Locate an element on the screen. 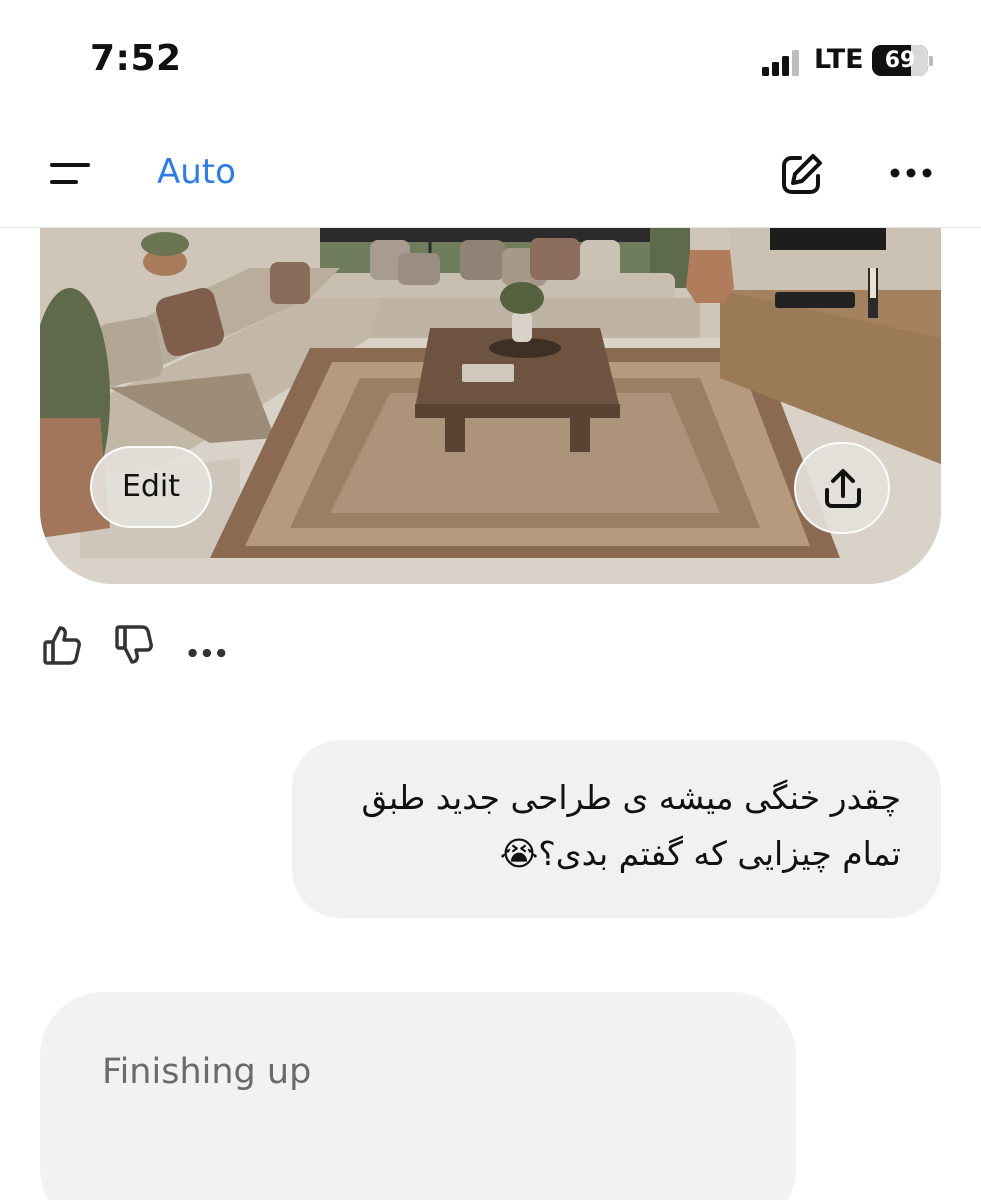  new-chat-icon is located at coordinates (801, 175).